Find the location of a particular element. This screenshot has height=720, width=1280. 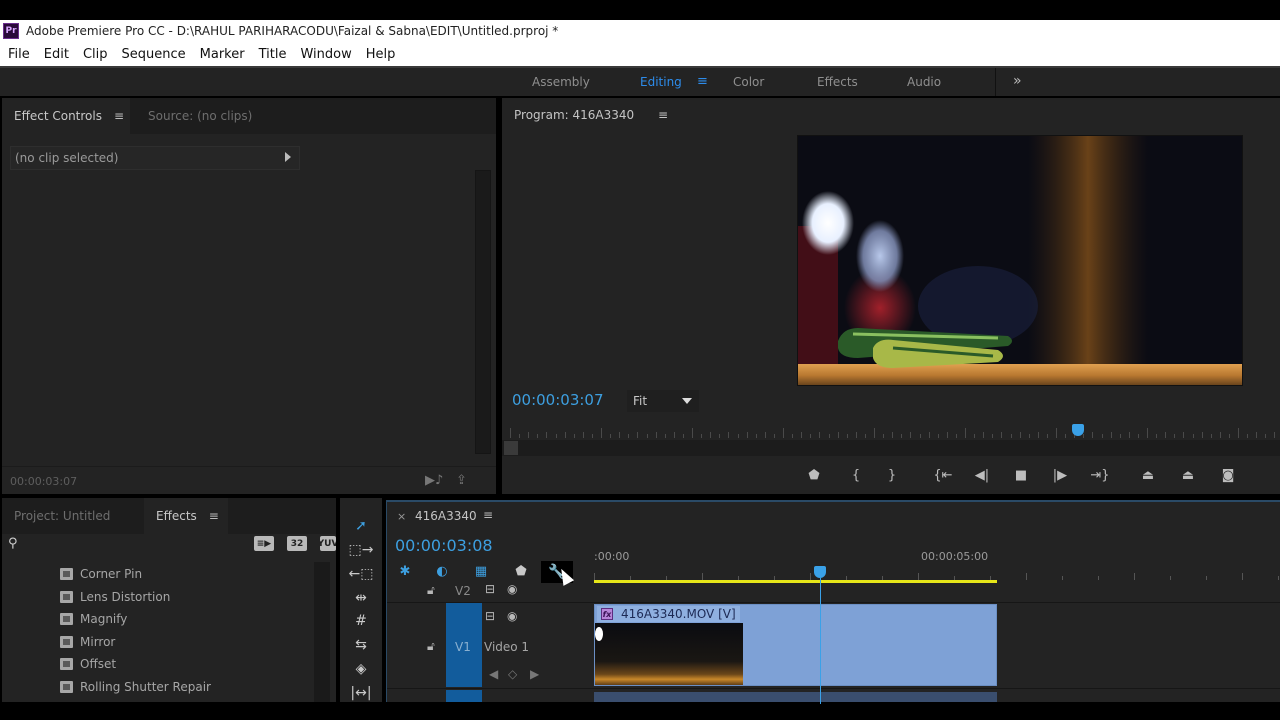

zoom-level-select: Fit is located at coordinates (663, 401).